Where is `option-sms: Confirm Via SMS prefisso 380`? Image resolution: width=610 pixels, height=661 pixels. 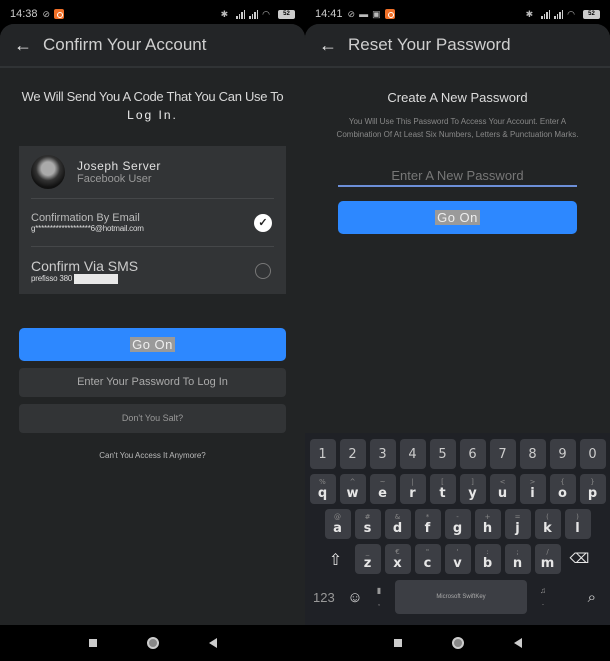 option-sms: Confirm Via SMS prefisso 380 is located at coordinates (152, 270).